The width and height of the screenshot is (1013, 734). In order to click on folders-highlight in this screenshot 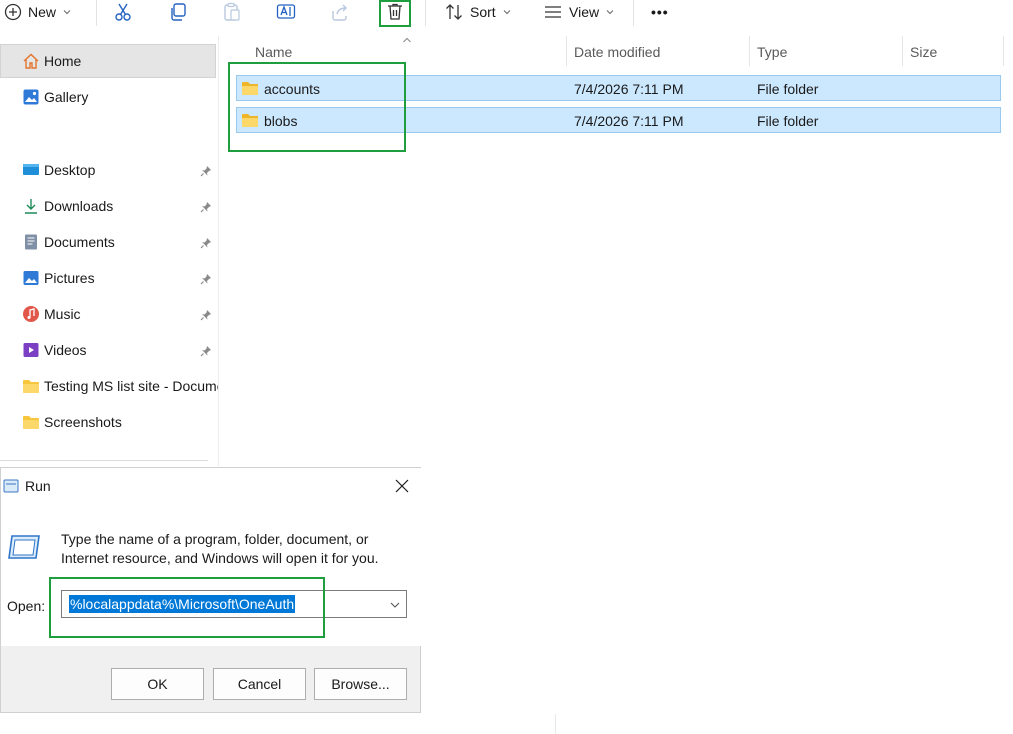, I will do `click(317, 107)`.